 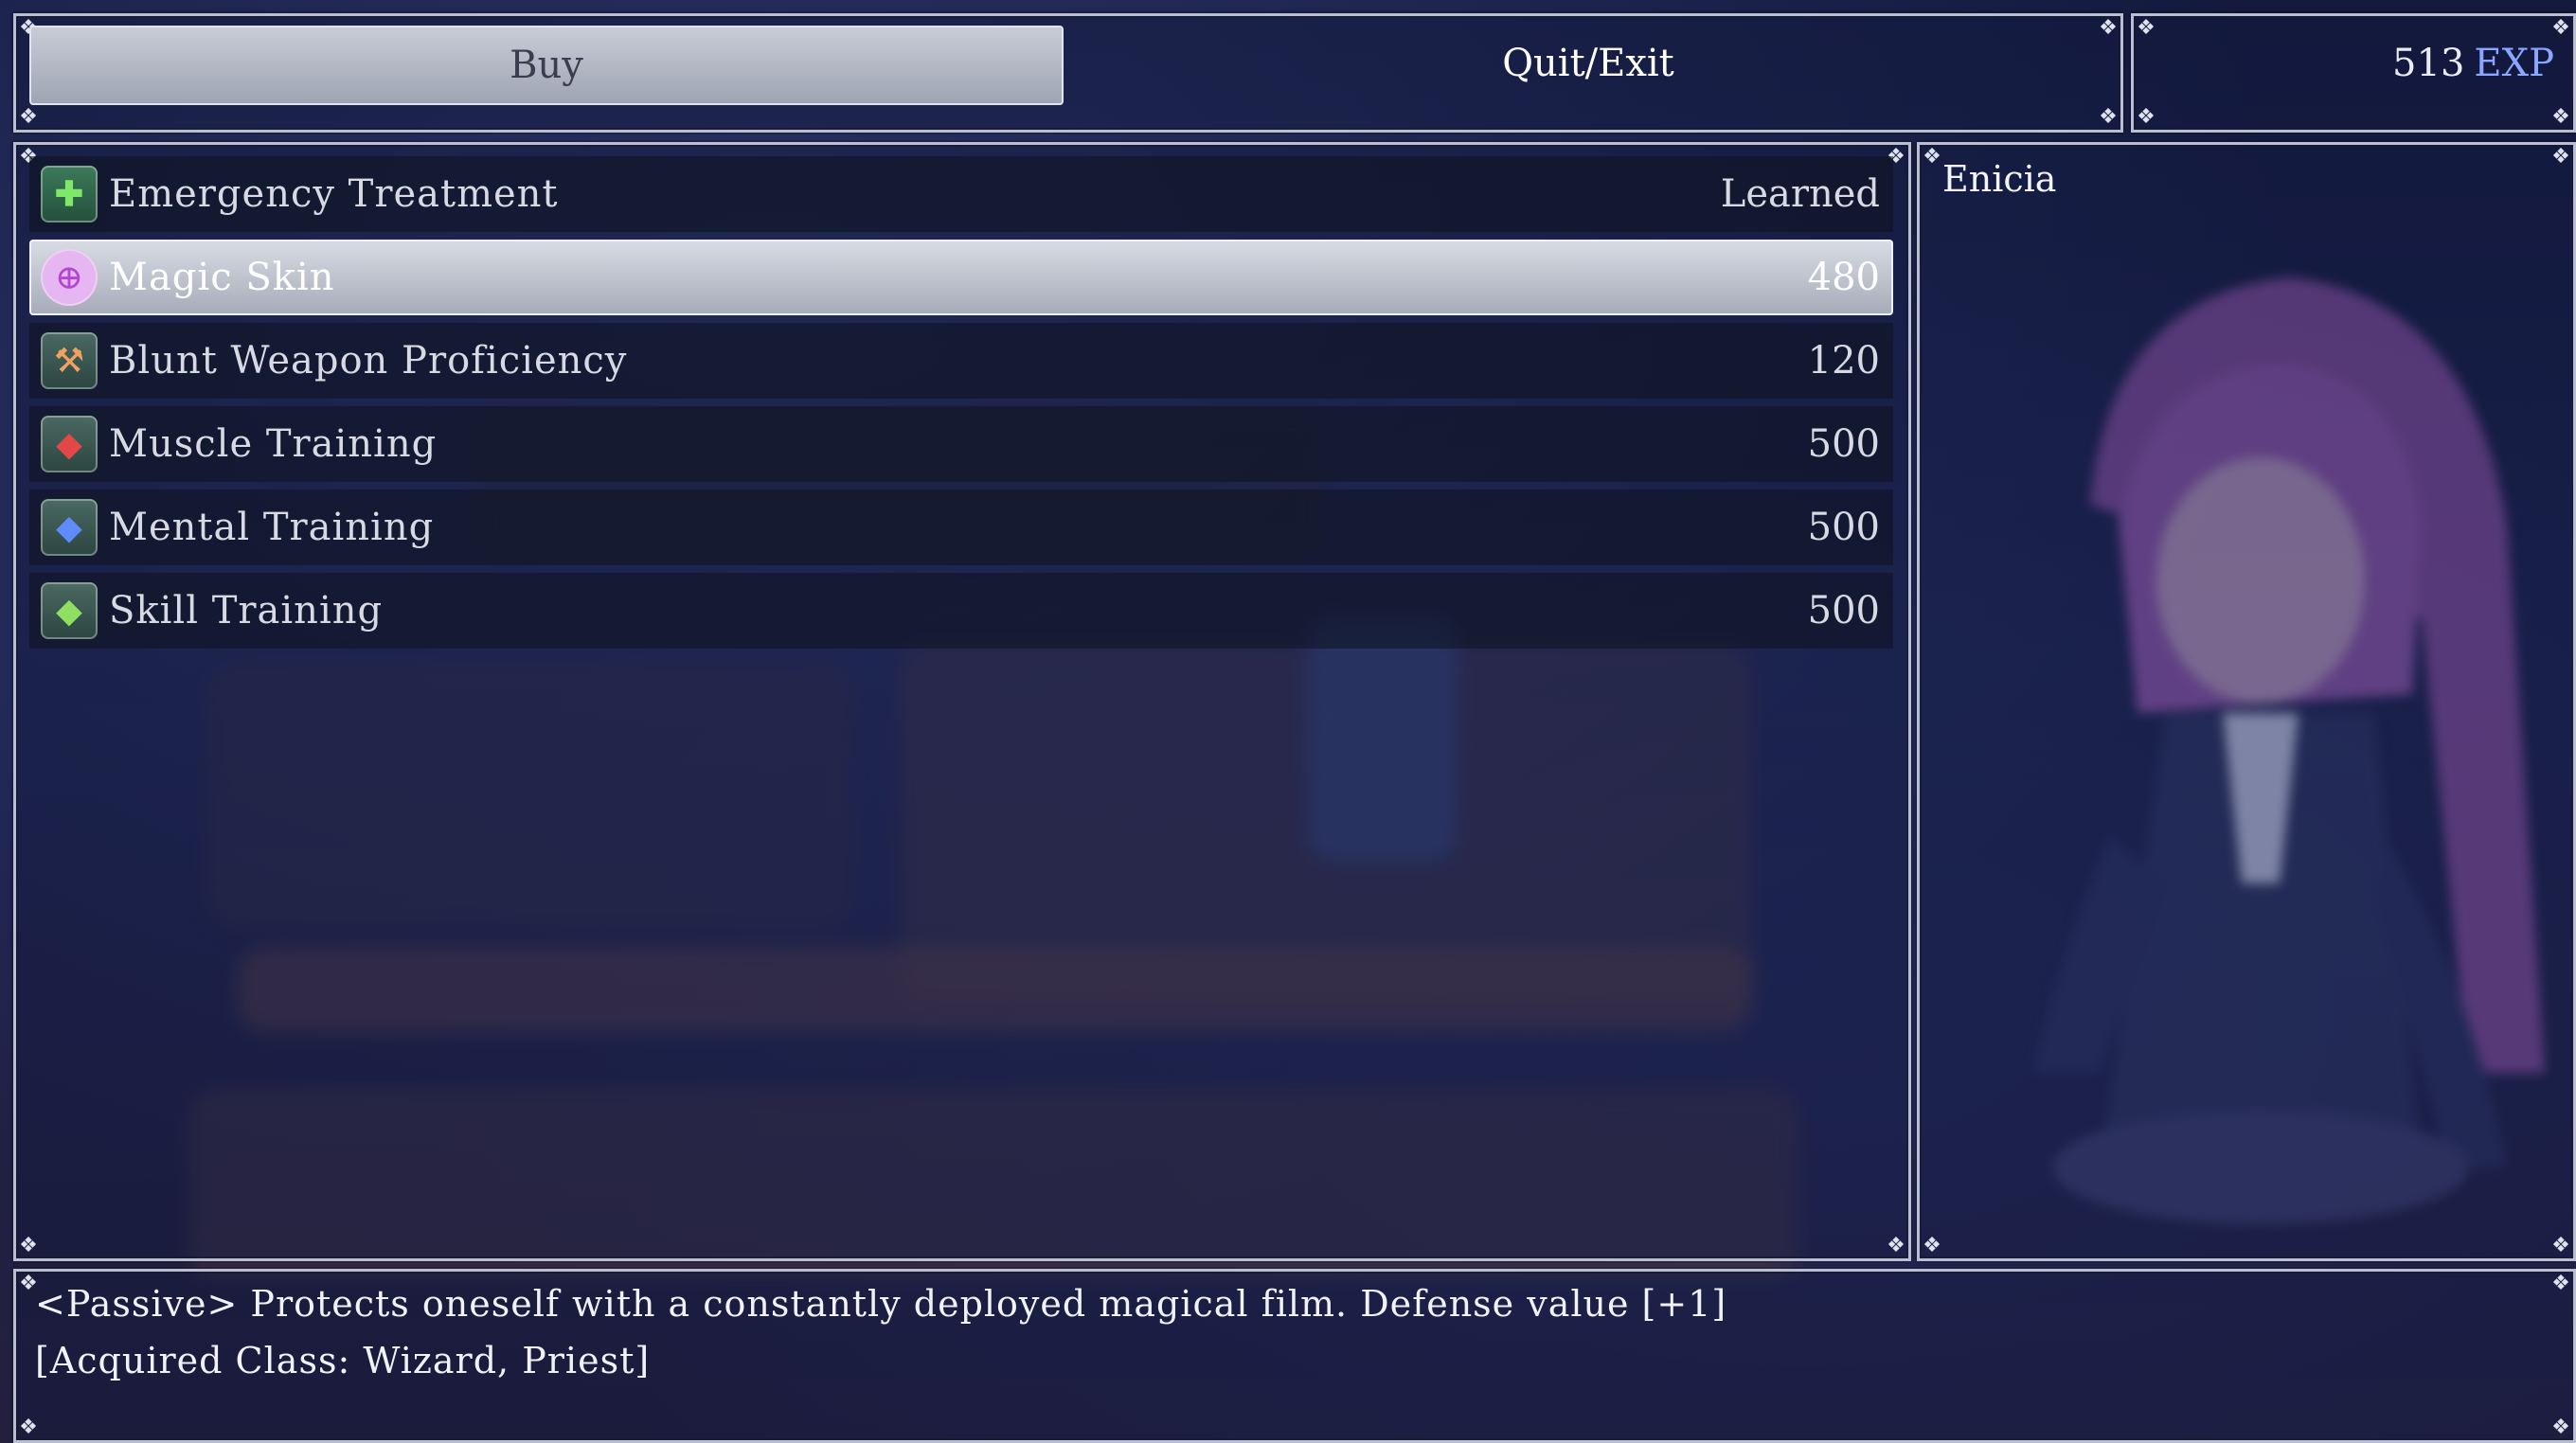 I want to click on skill-row-muscle-training: ◆ Muscle Training 500, so click(x=961, y=444).